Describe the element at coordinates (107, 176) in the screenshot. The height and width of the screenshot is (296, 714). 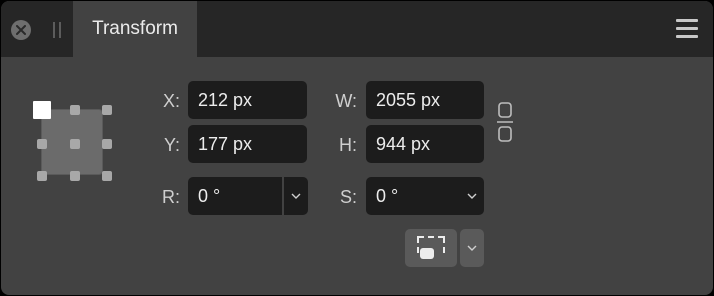
I see `anchor-bottom-right` at that location.